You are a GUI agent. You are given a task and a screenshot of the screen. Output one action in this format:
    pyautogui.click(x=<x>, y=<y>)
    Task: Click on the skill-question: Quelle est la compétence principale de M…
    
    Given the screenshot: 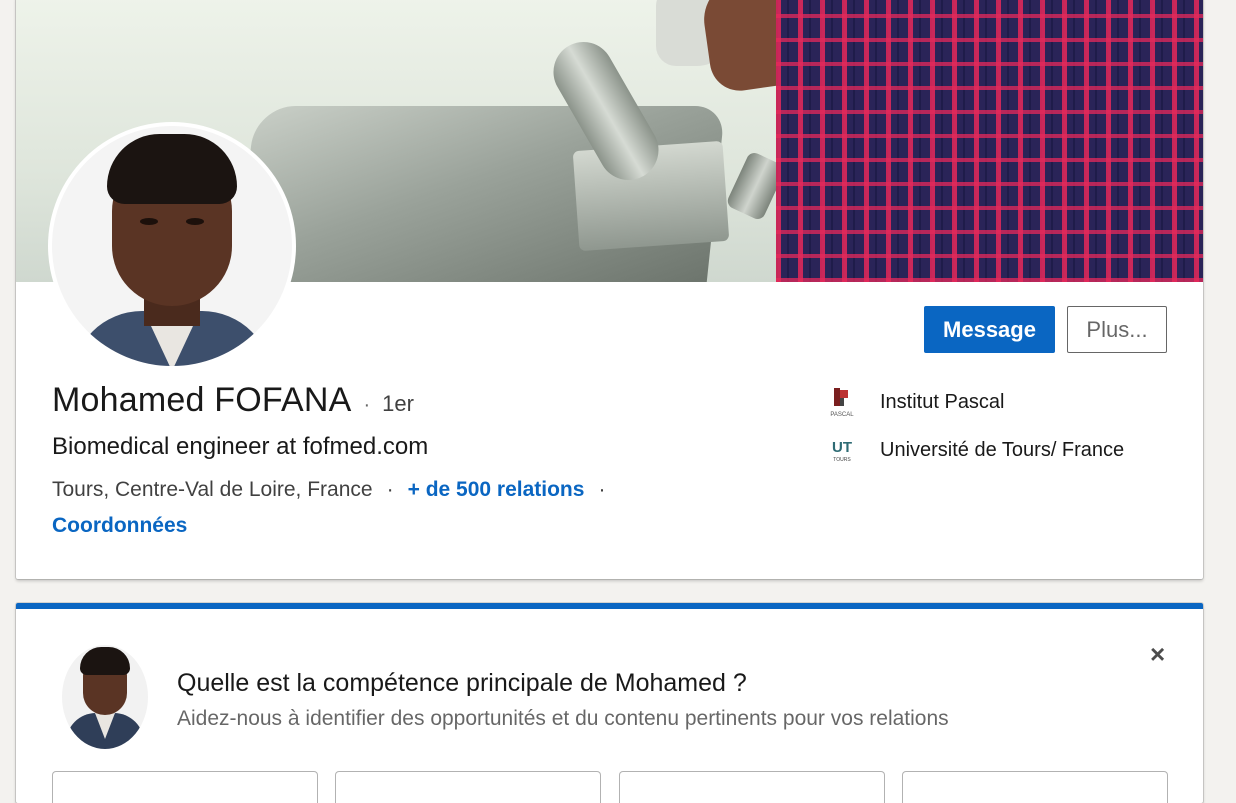 What is the action you would take?
    pyautogui.click(x=462, y=683)
    